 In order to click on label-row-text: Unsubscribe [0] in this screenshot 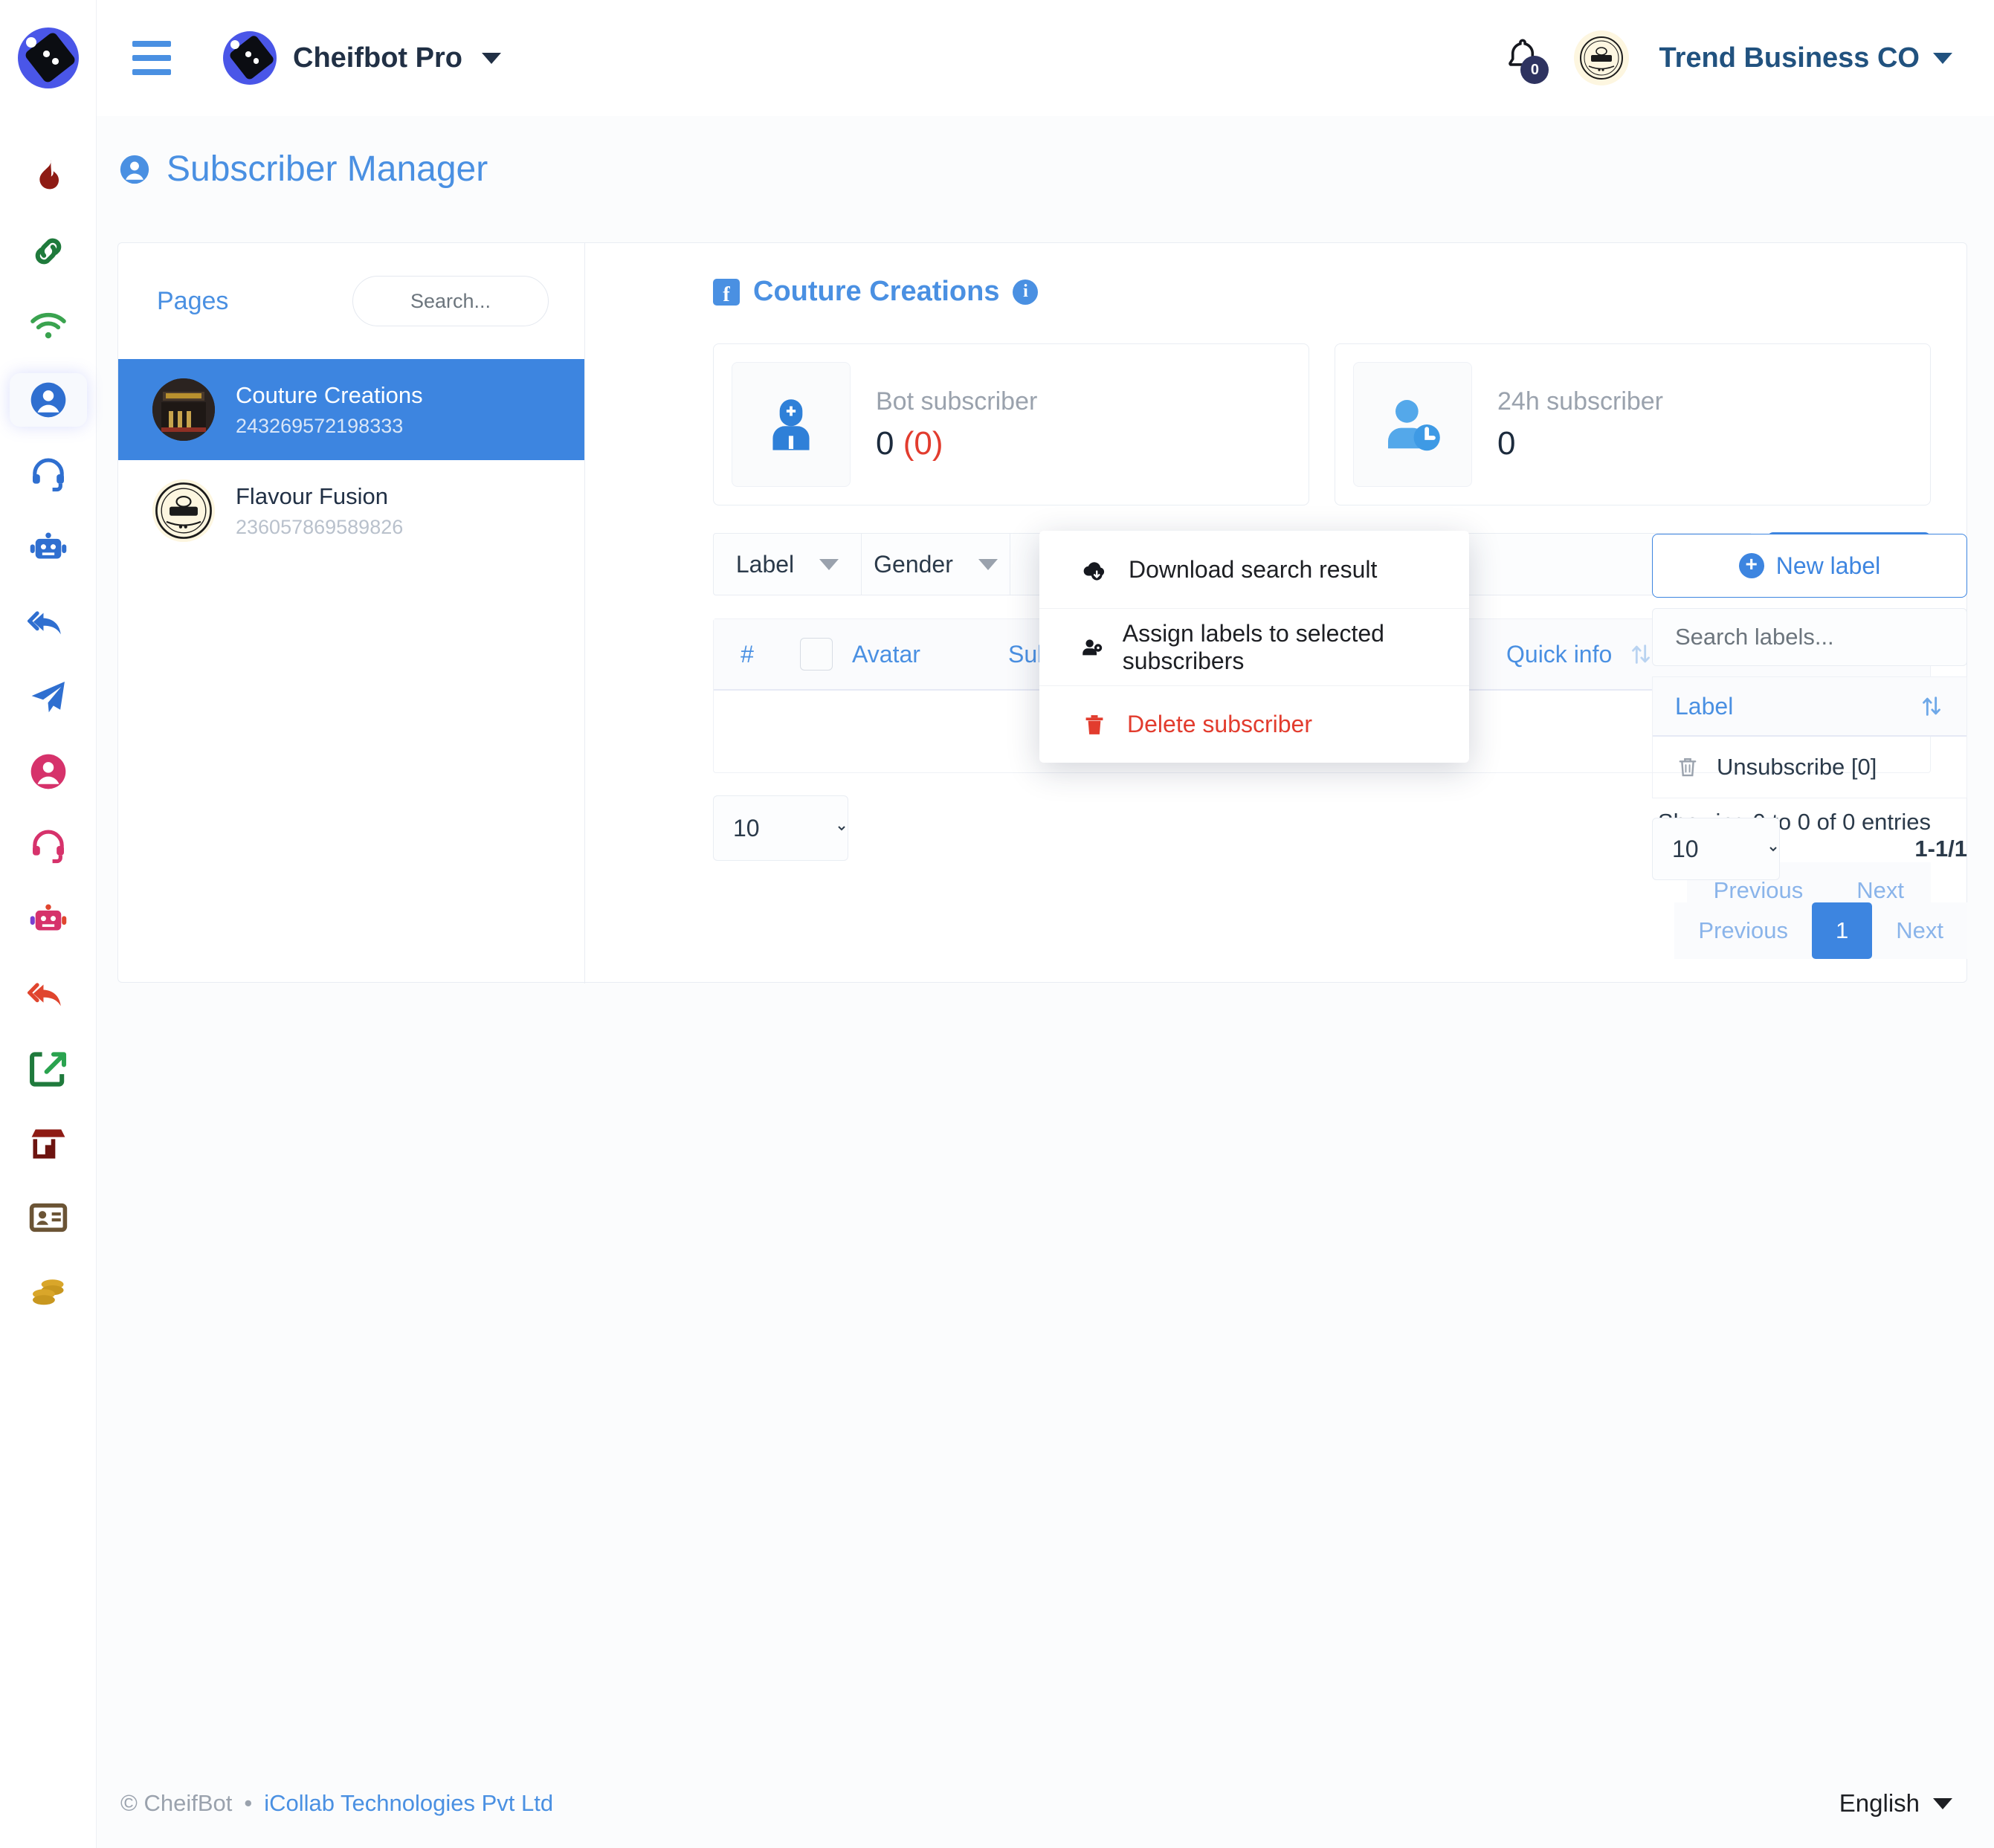, I will do `click(1797, 767)`.